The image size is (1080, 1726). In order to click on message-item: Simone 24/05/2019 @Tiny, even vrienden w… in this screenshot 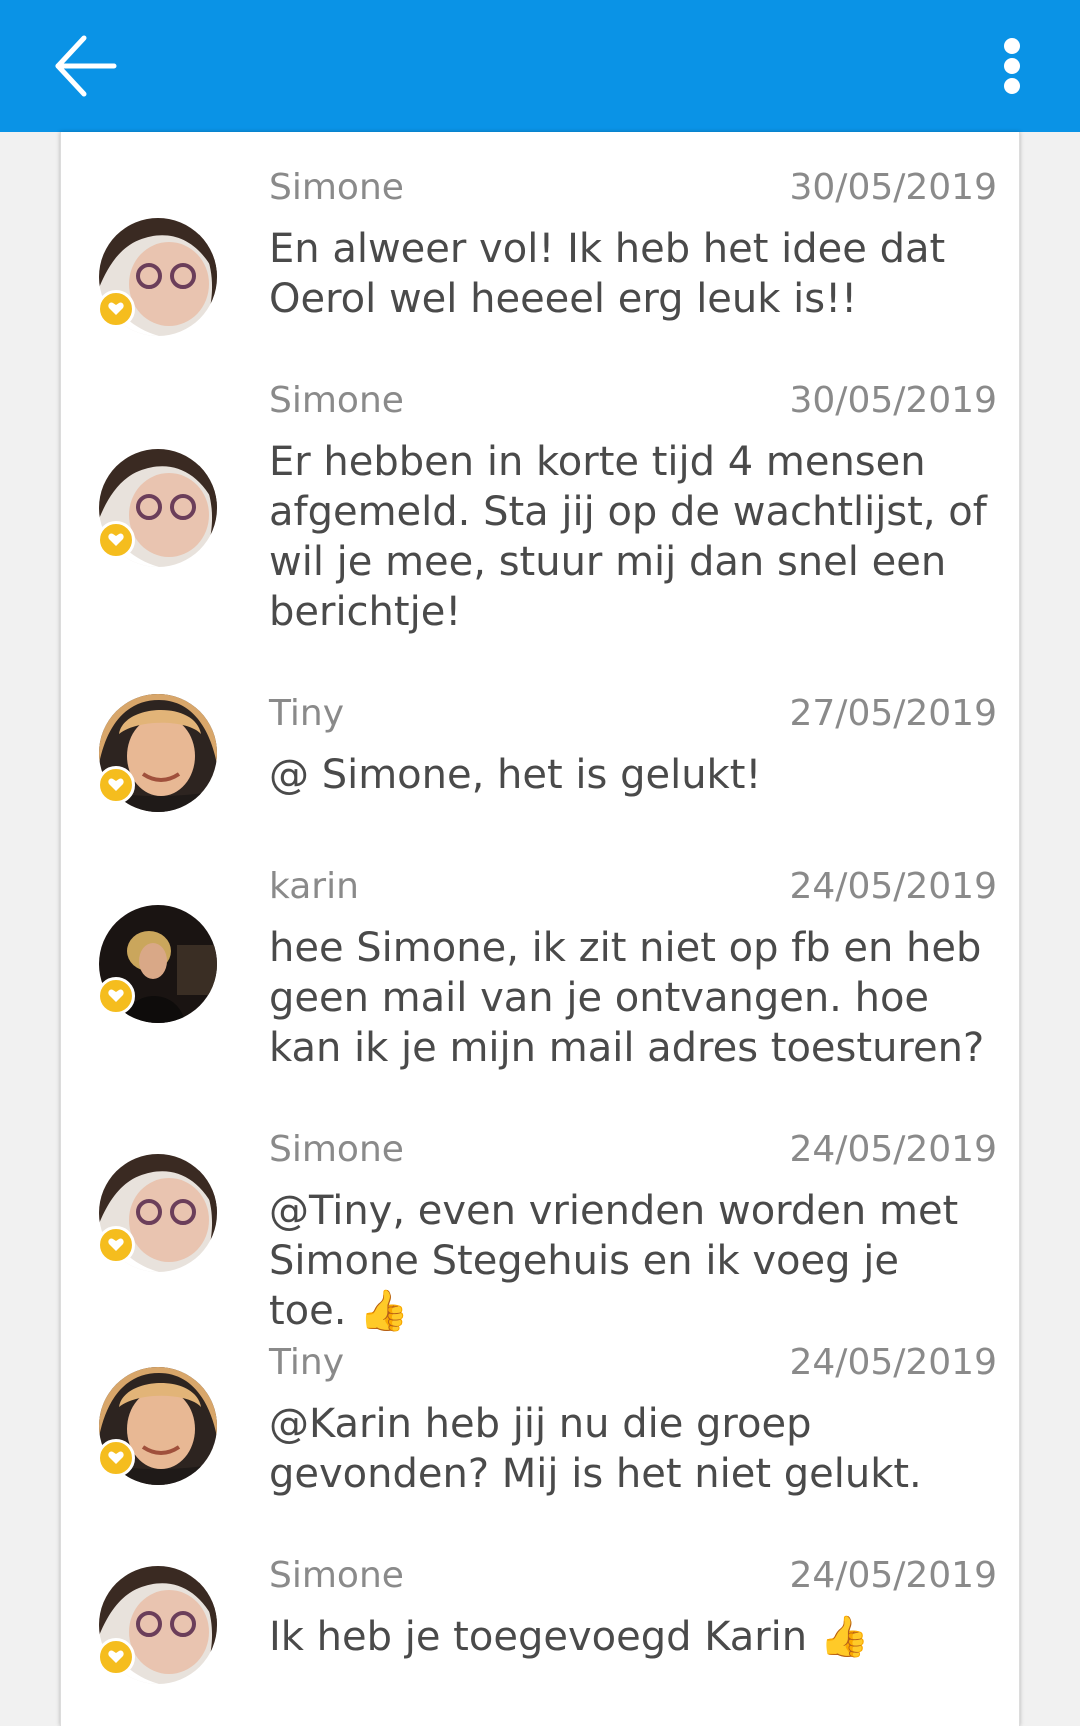, I will do `click(541, 1231)`.